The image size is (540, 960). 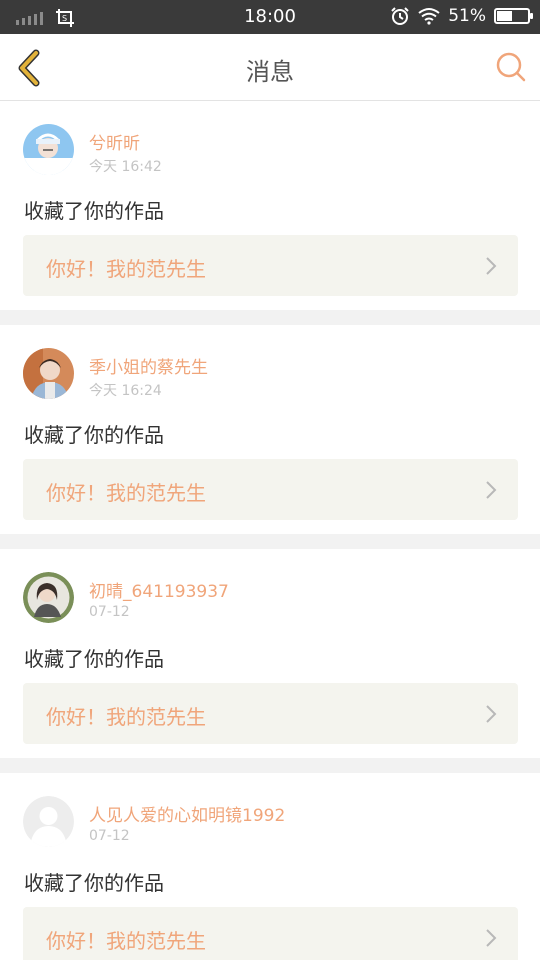 What do you see at coordinates (513, 16) in the screenshot?
I see `battery-icon` at bounding box center [513, 16].